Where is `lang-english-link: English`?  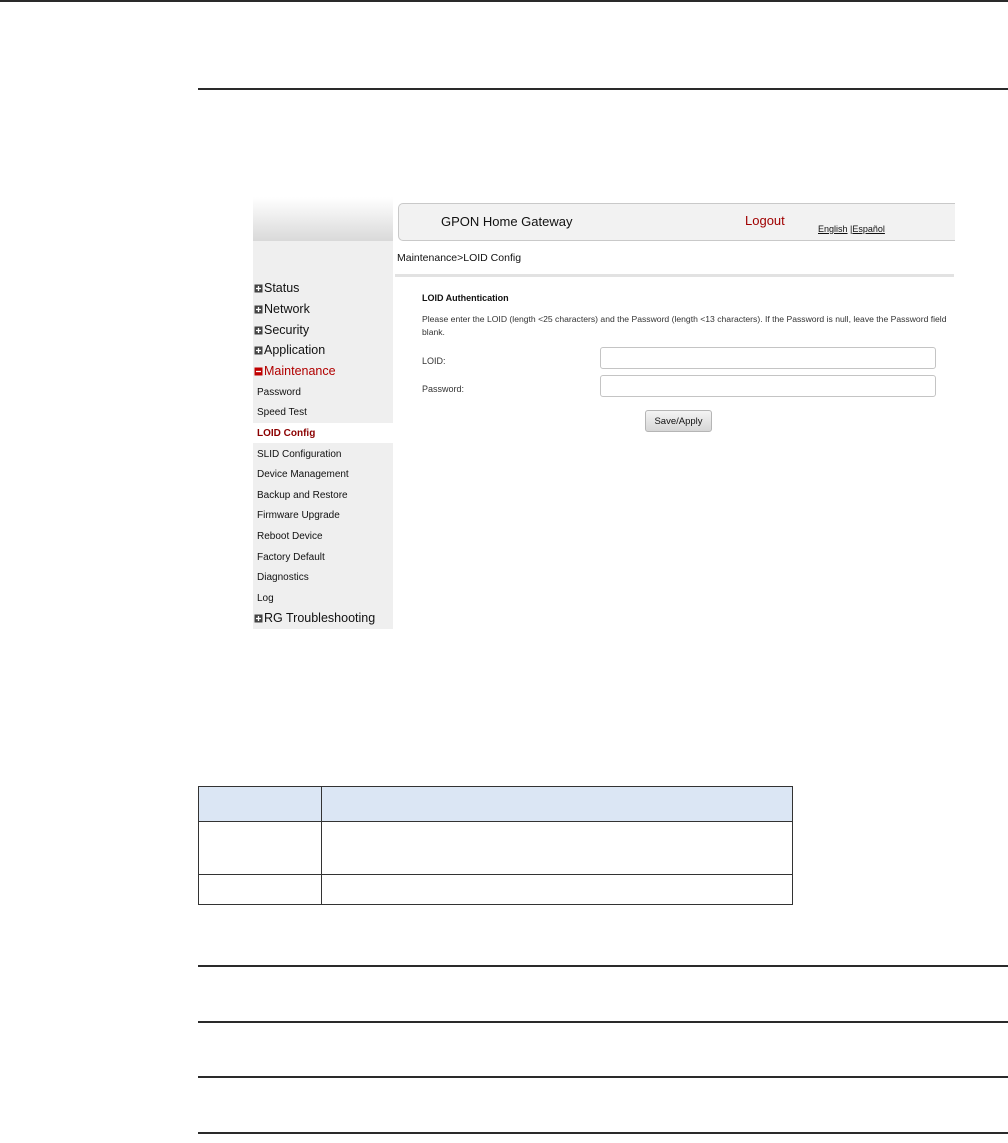
lang-english-link: English is located at coordinates (833, 229).